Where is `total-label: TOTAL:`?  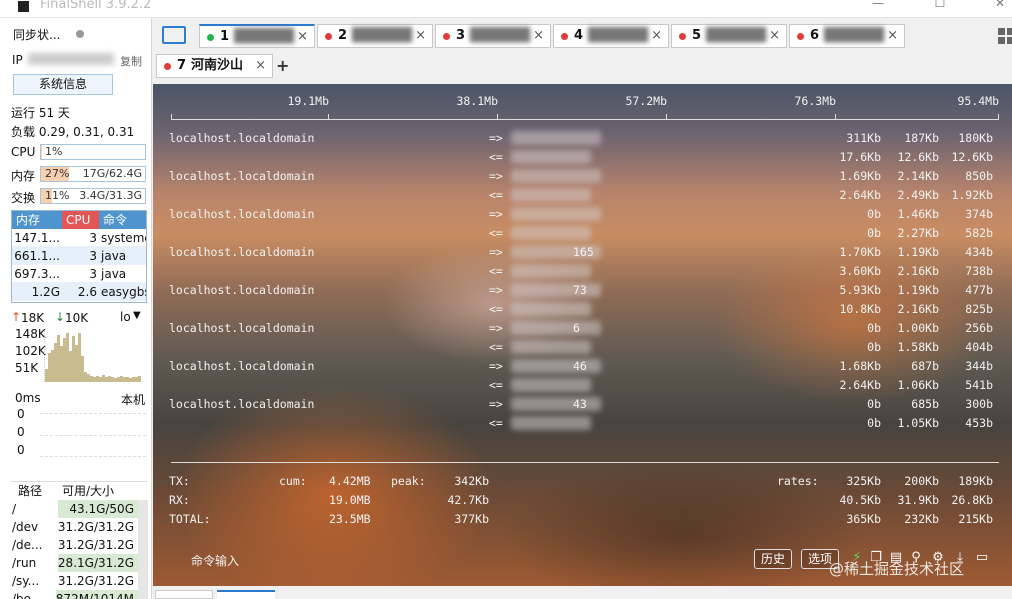 total-label: TOTAL: is located at coordinates (190, 519).